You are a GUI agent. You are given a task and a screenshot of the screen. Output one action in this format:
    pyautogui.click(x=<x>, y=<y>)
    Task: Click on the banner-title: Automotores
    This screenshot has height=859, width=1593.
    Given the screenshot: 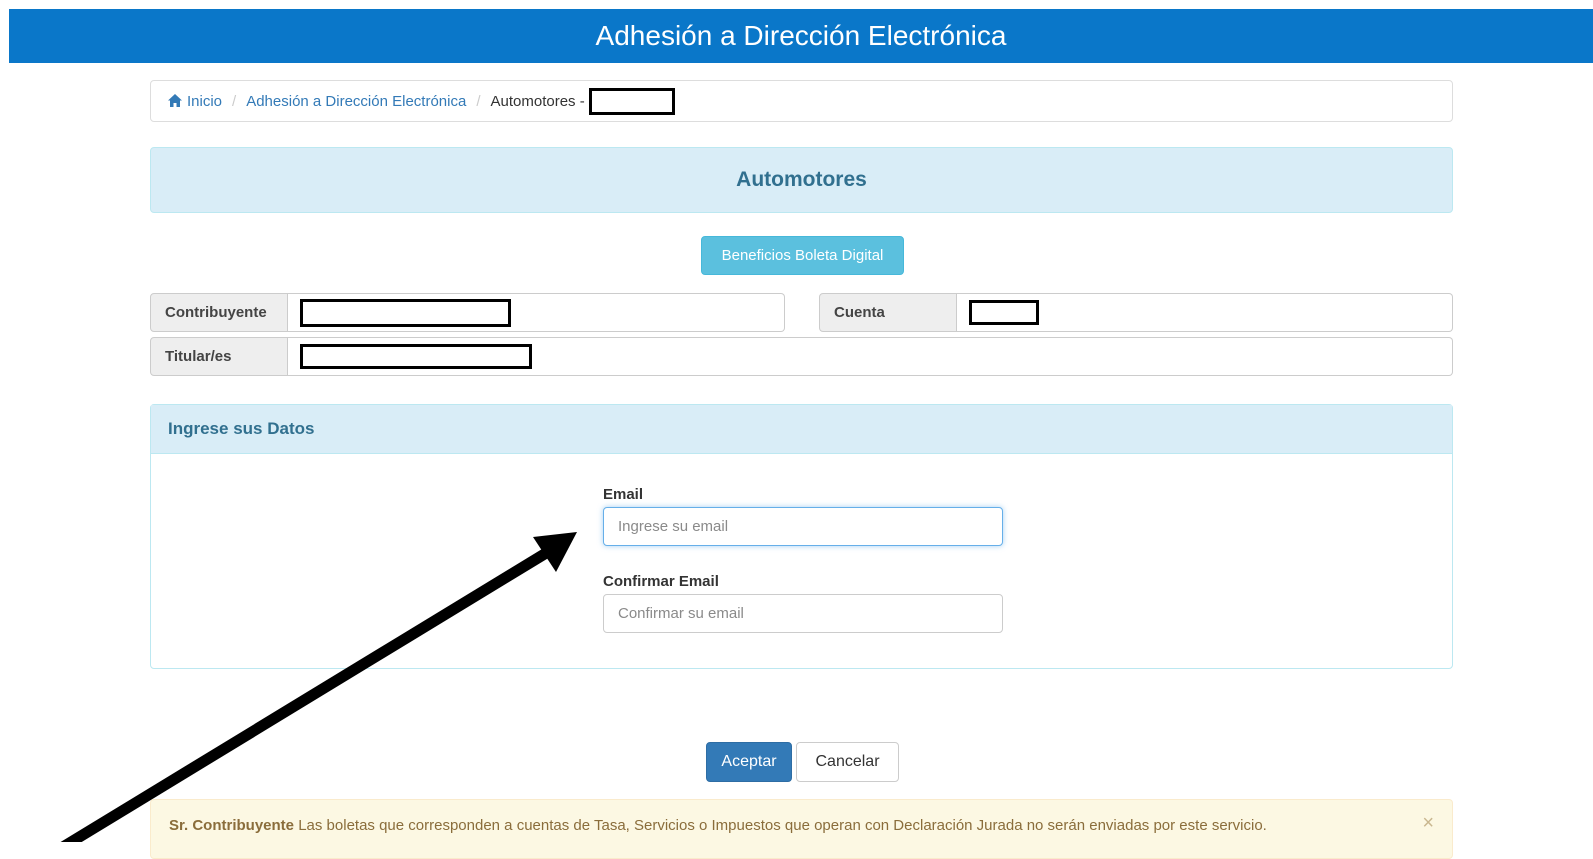 What is the action you would take?
    pyautogui.click(x=801, y=179)
    